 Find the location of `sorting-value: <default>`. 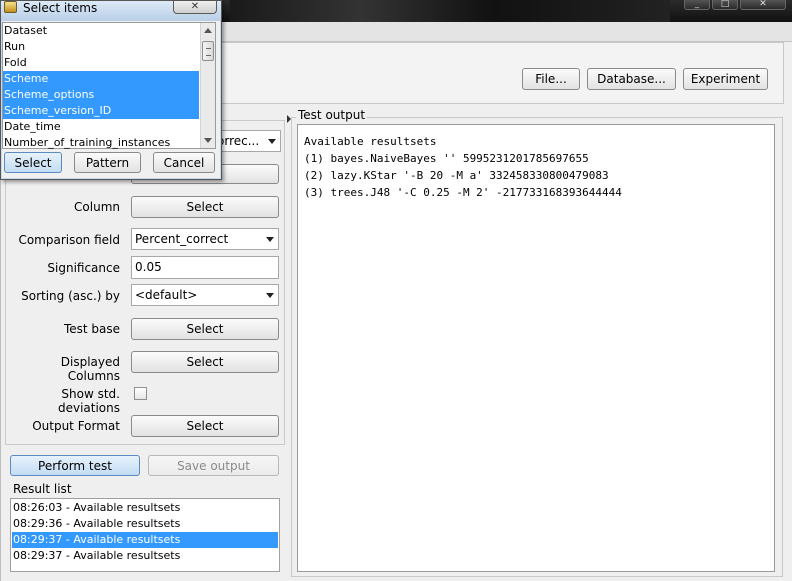

sorting-value: <default> is located at coordinates (166, 295).